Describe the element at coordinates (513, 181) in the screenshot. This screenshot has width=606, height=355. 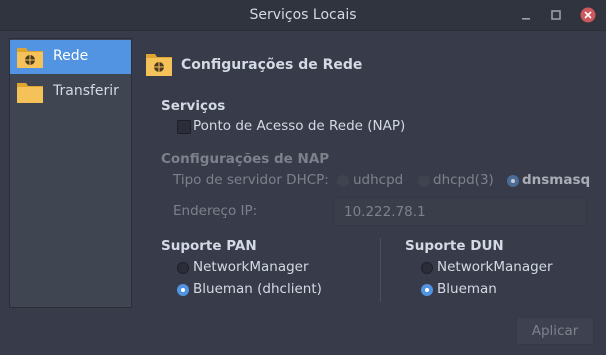
I see `radio-dnsmasq` at that location.